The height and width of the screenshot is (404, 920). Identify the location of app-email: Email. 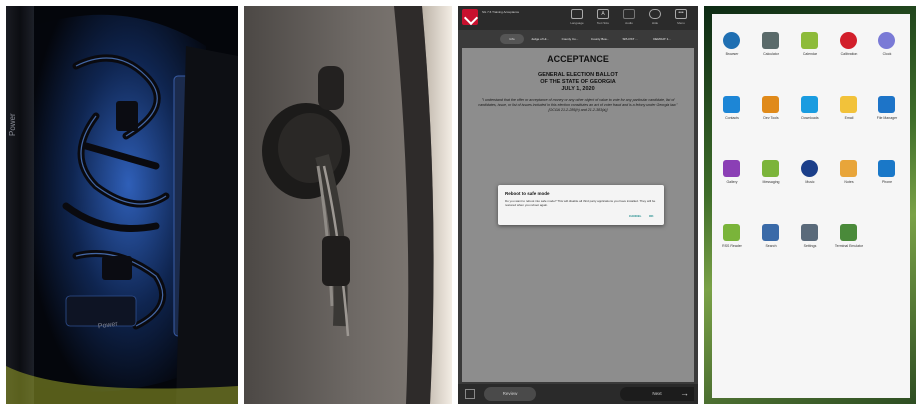
(849, 113).